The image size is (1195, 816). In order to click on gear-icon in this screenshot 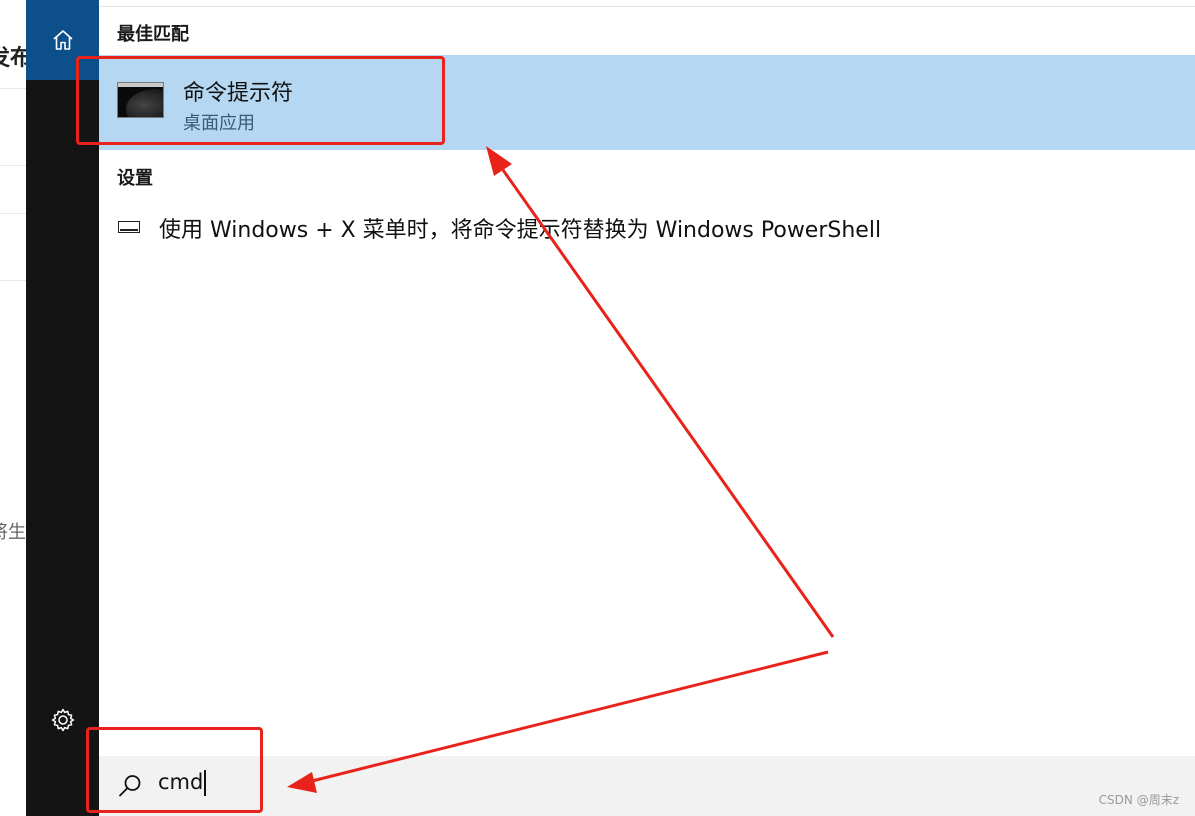, I will do `click(62, 720)`.